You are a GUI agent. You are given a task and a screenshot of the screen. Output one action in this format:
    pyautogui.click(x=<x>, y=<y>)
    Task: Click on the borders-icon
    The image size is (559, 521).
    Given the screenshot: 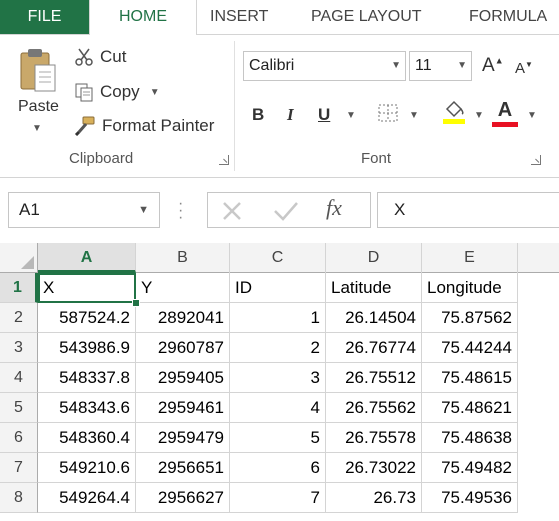 What is the action you would take?
    pyautogui.click(x=388, y=113)
    